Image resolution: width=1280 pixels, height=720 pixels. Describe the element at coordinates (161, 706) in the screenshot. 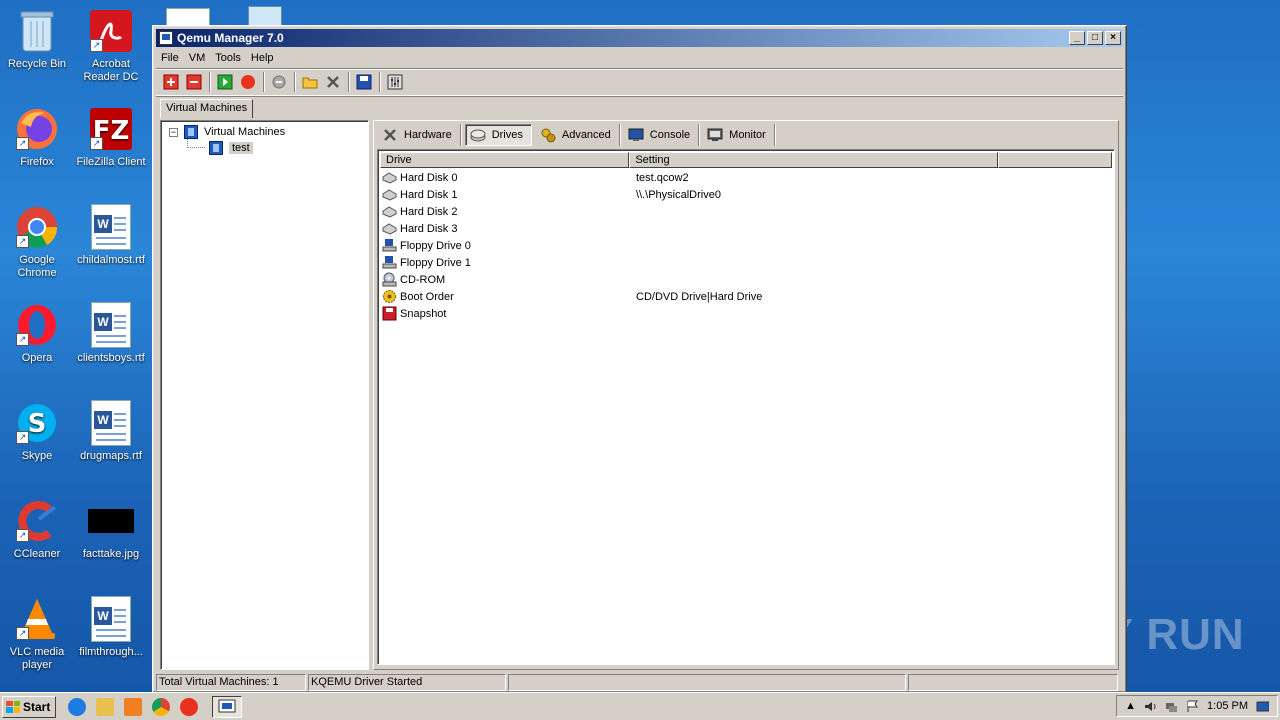

I see `chrome-icon` at that location.